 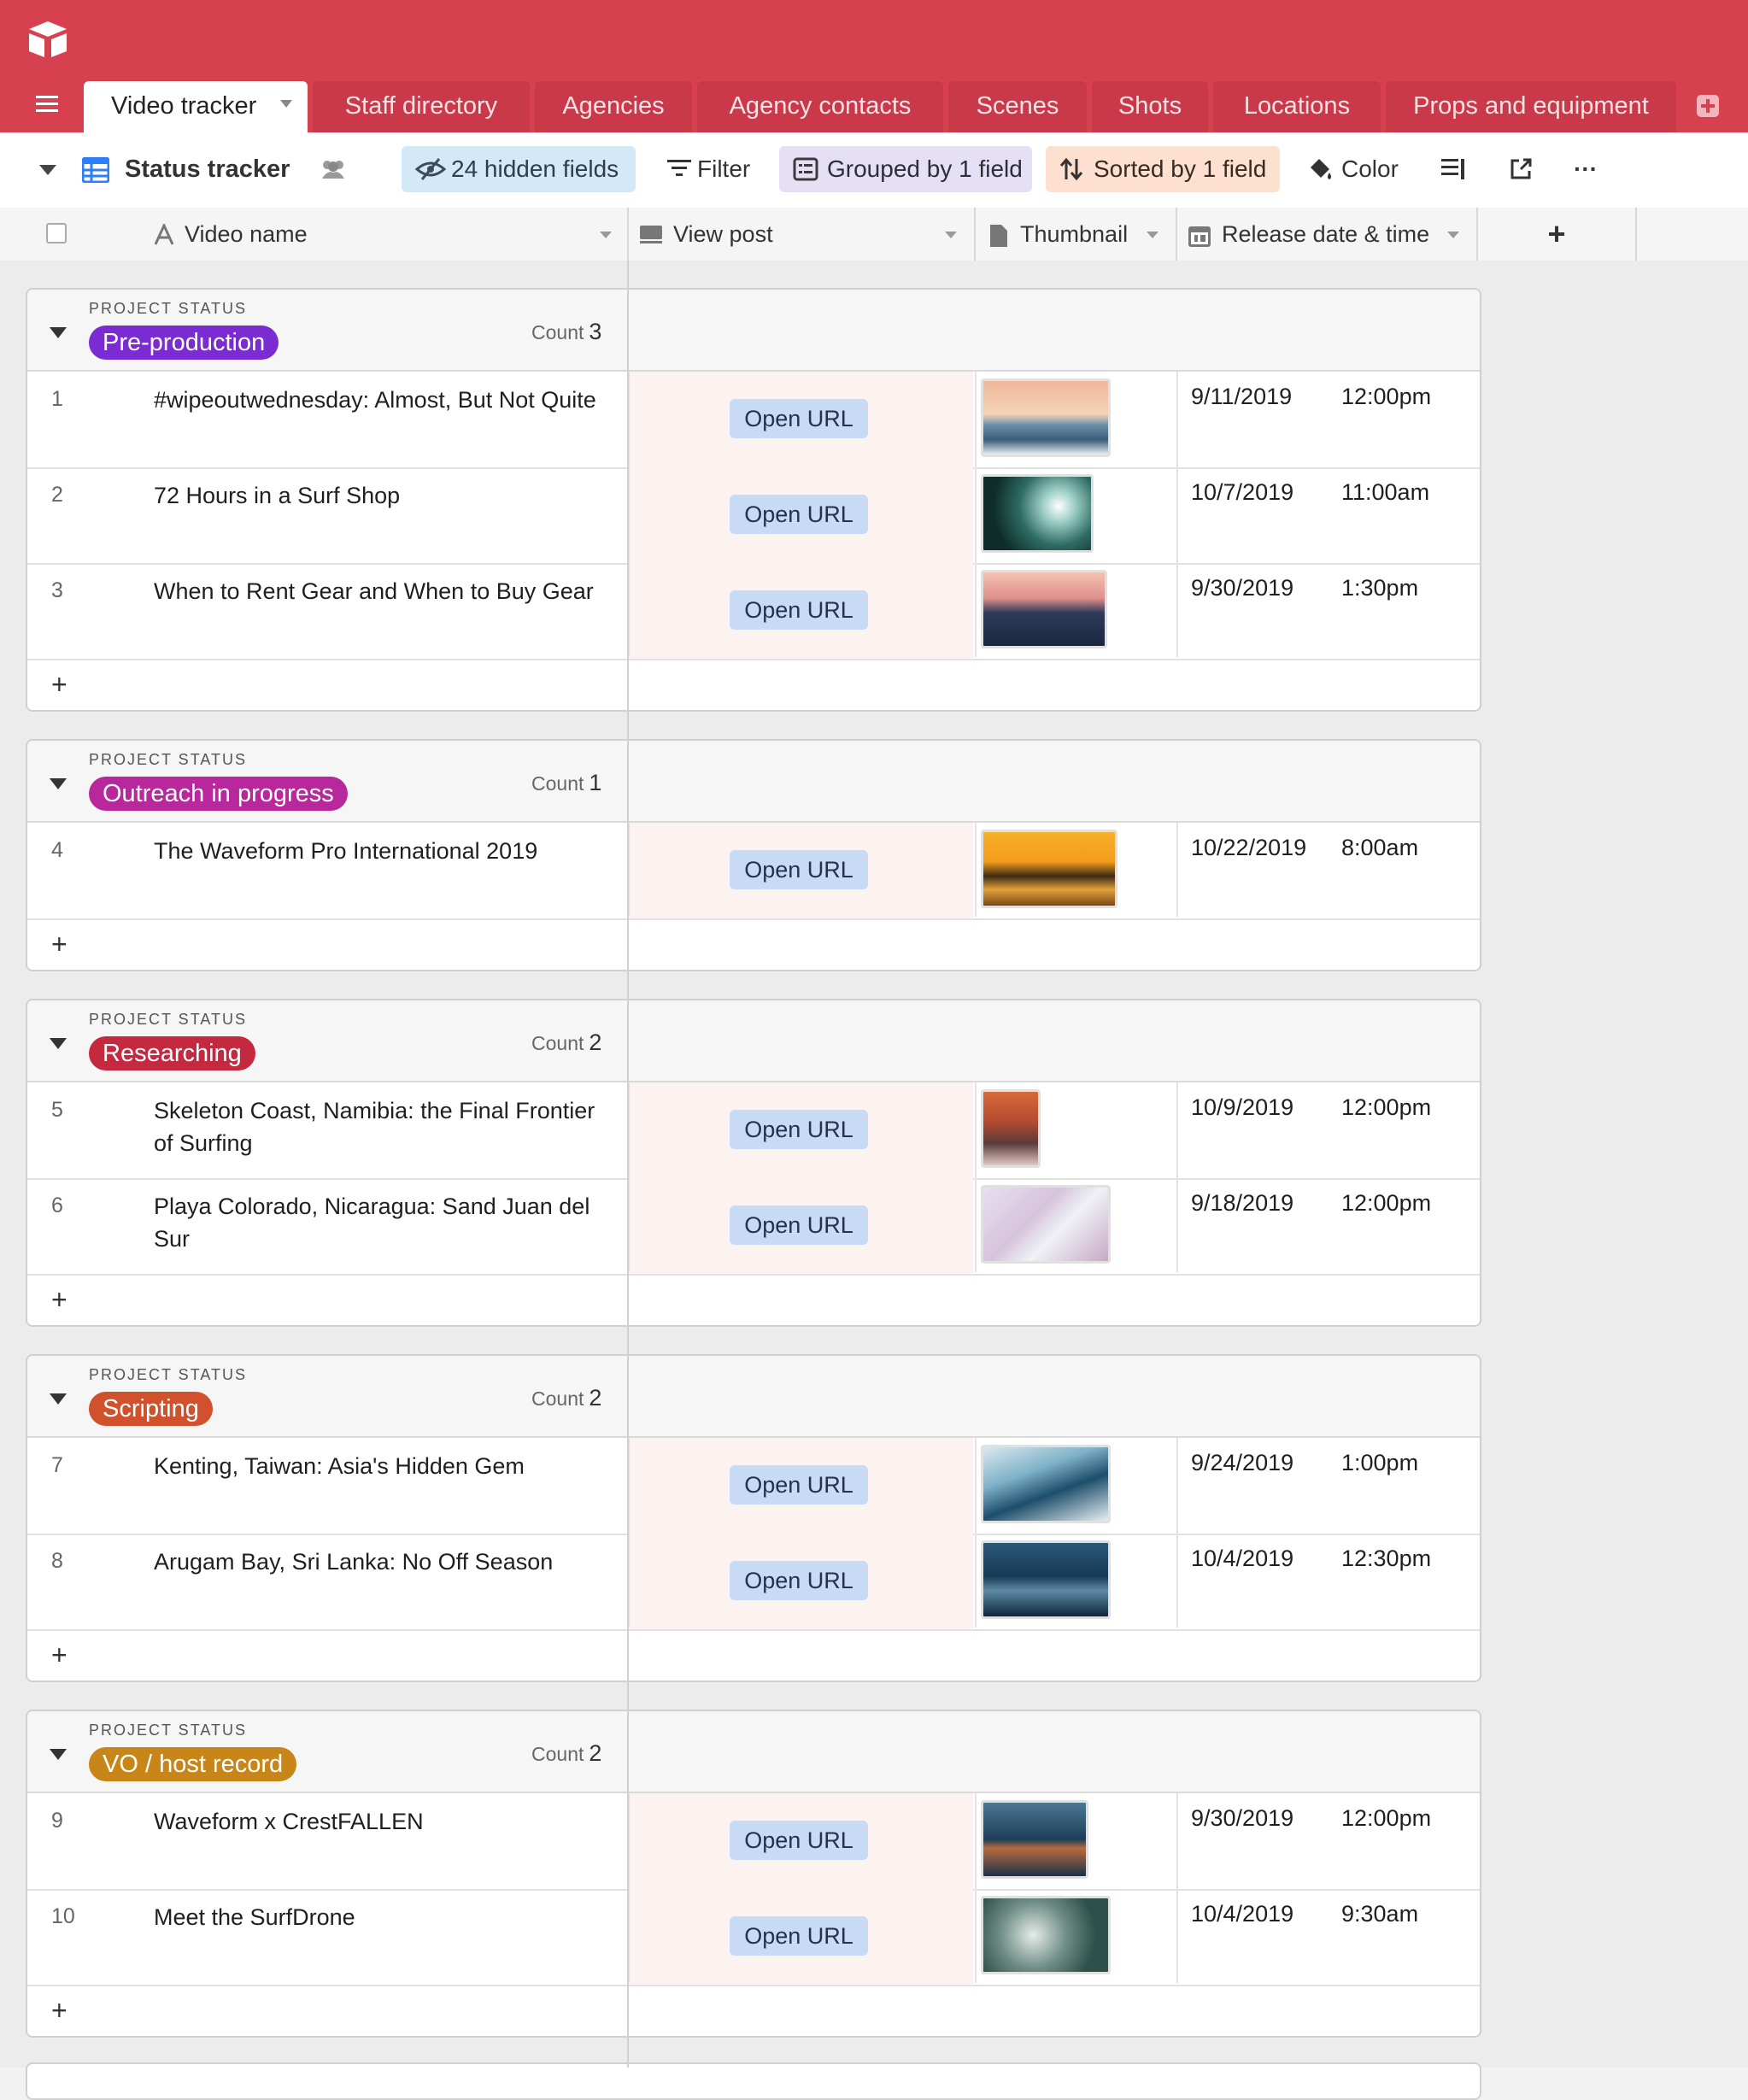 I want to click on video-name-cell: Waveform x CrestFALLEN, so click(x=384, y=1821).